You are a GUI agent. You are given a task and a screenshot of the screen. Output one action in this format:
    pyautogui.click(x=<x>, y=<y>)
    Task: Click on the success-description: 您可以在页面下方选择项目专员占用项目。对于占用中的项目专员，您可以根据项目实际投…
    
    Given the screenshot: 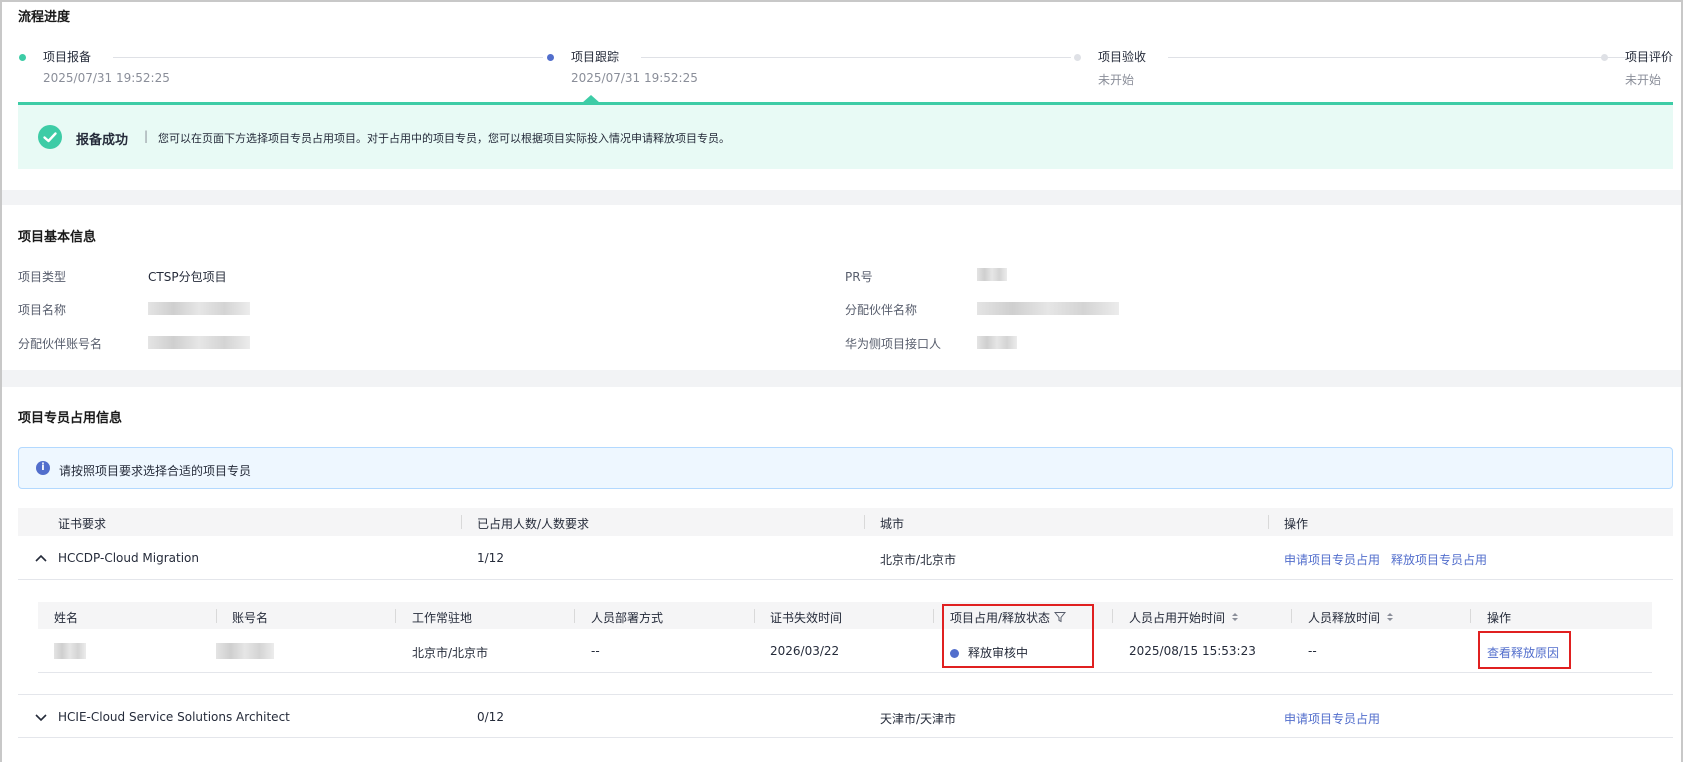 What is the action you would take?
    pyautogui.click(x=444, y=138)
    